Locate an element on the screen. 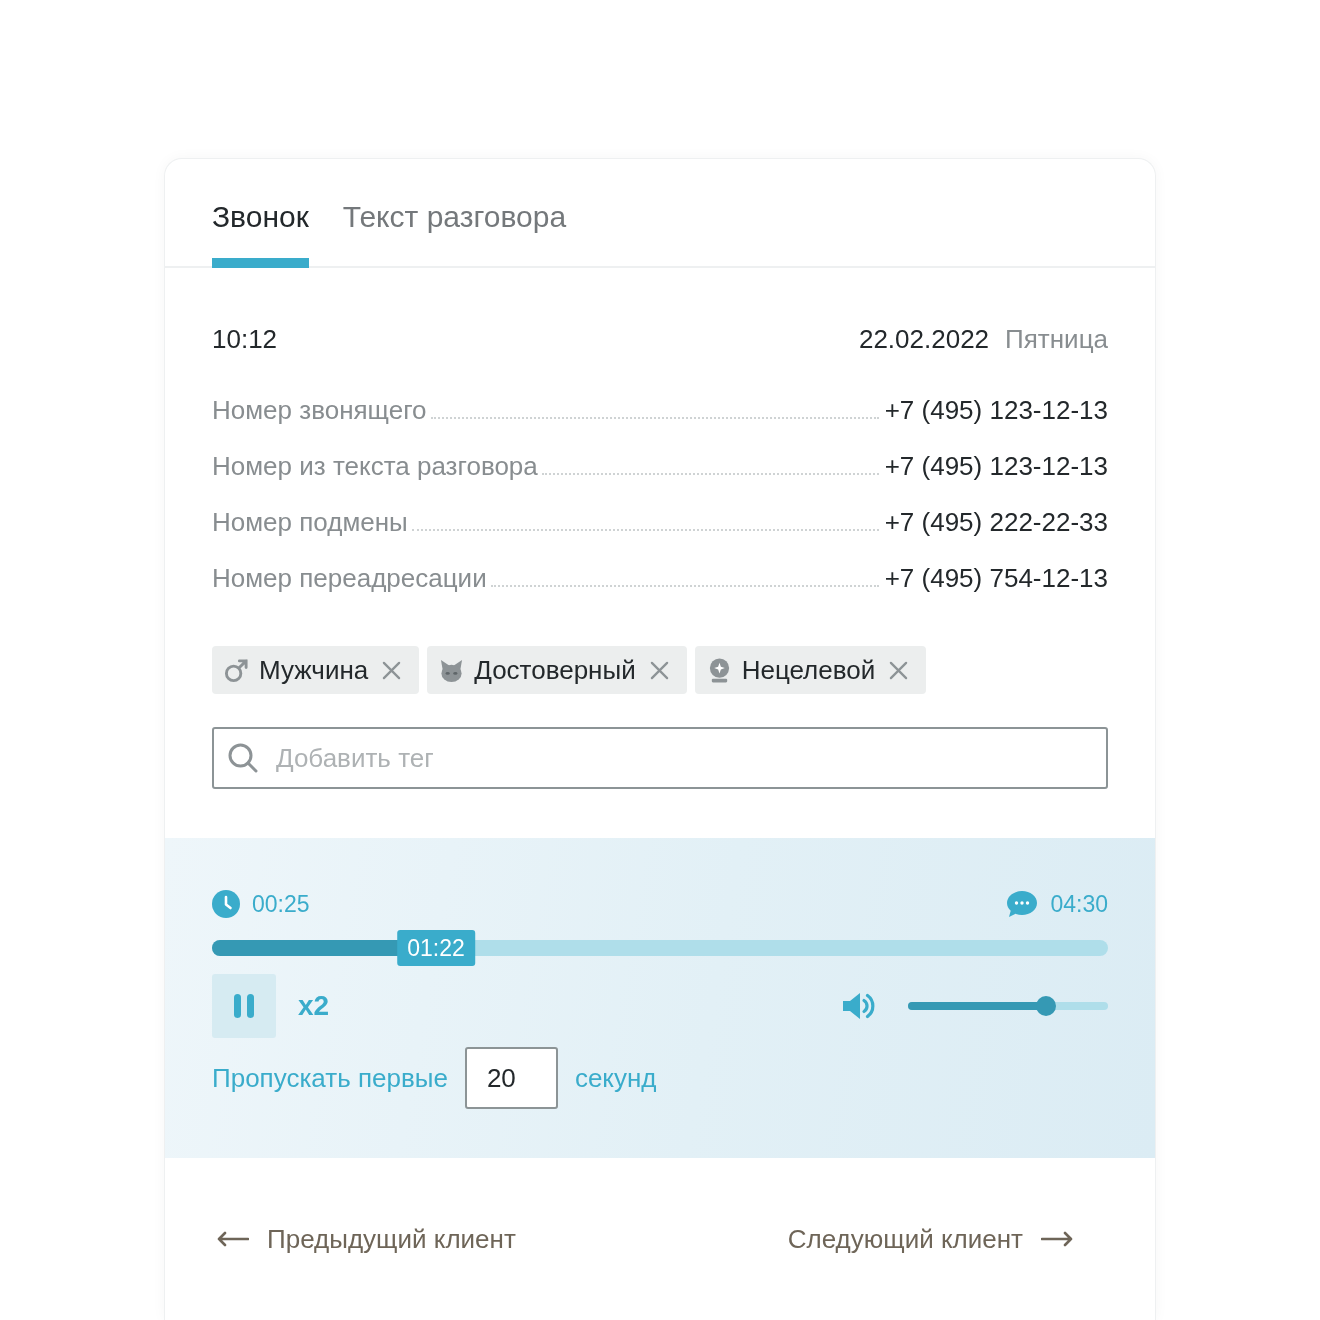  skip-seconds-field: 20 is located at coordinates (511, 1078).